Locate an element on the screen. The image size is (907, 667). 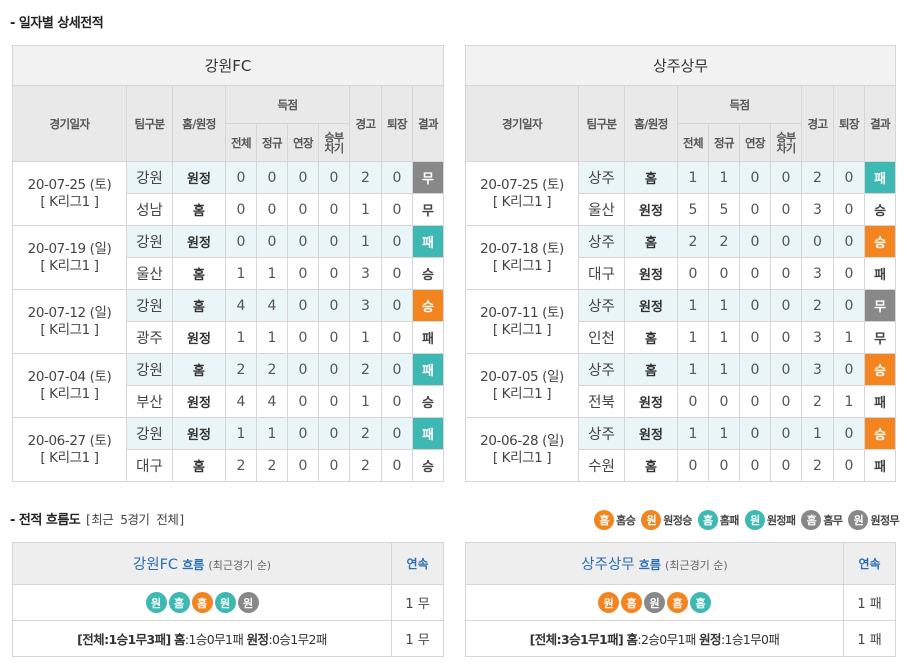
team-name: 강원 is located at coordinates (149, 177).